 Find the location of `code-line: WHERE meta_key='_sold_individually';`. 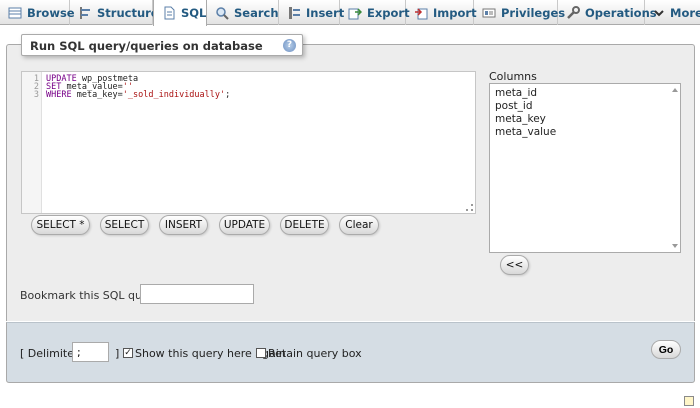

code-line: WHERE meta_key='_sold_individually'; is located at coordinates (138, 95).